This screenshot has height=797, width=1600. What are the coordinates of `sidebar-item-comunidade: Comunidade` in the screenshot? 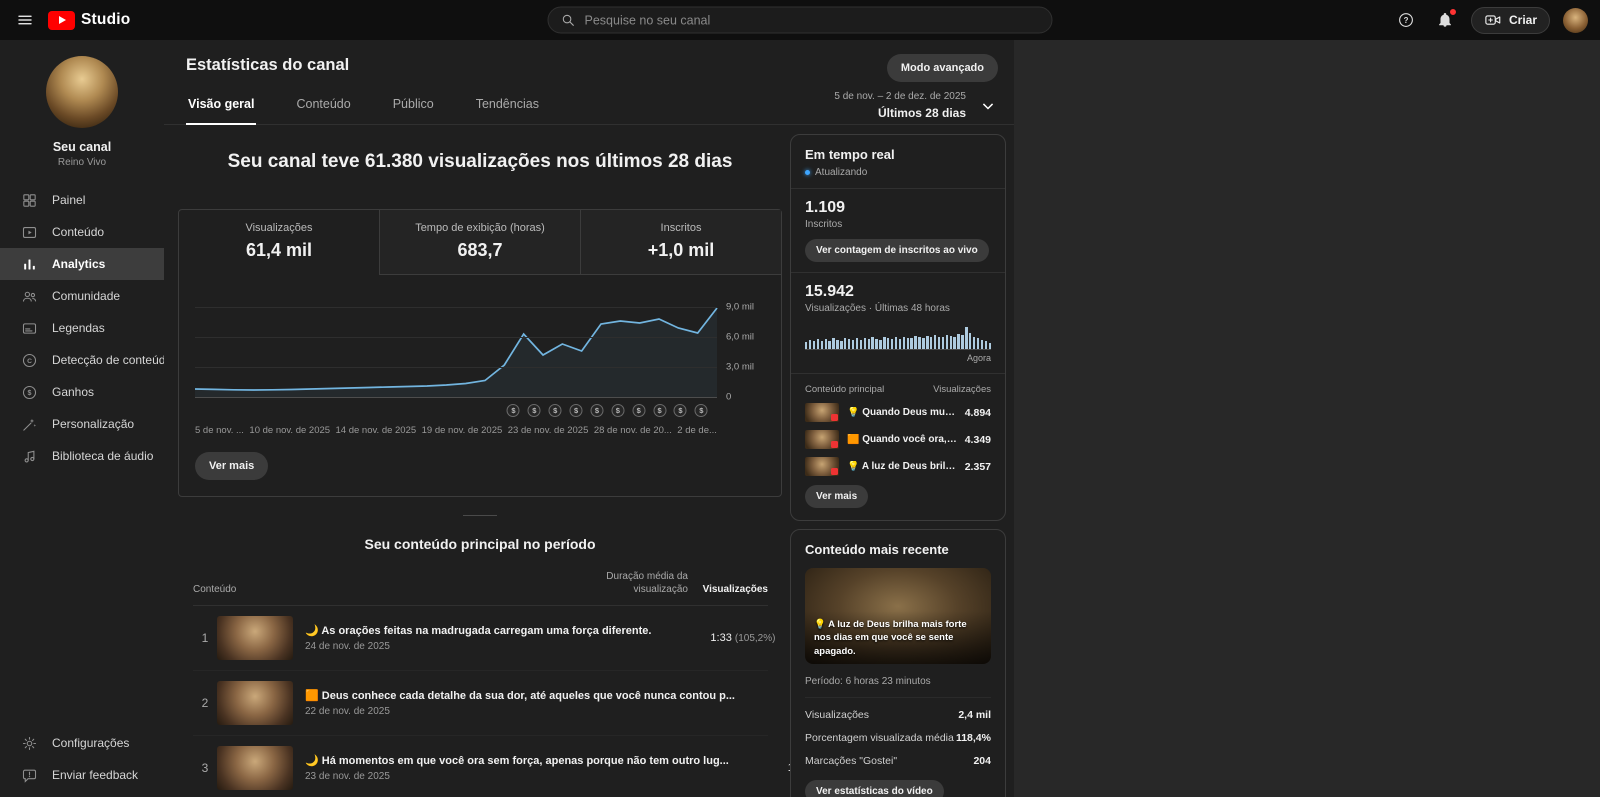 It's located at (82, 296).